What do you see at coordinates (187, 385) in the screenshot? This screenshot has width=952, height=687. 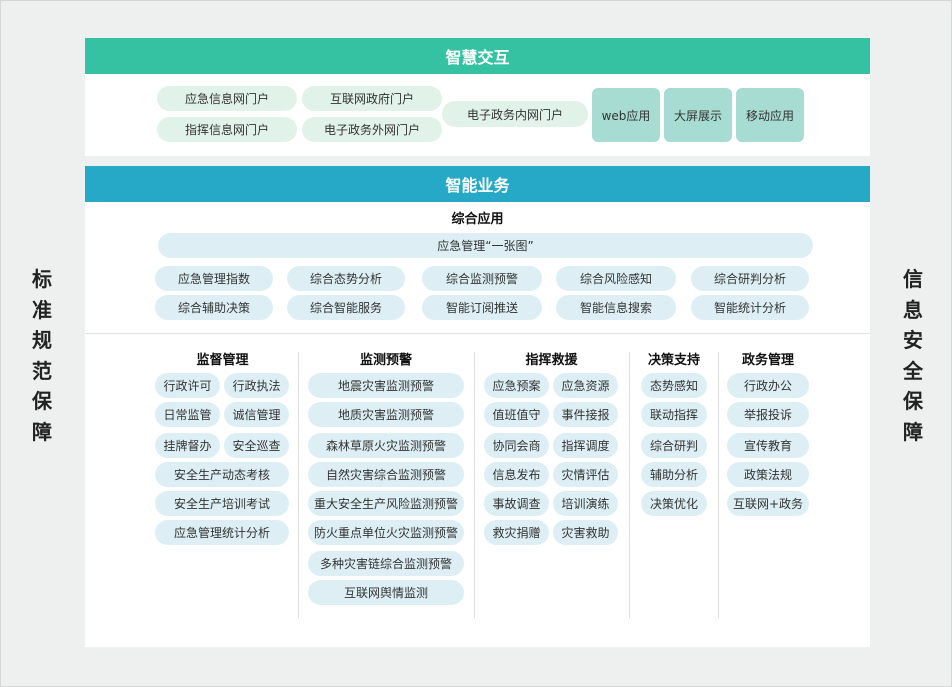 I see `supervision-item: 行政许可` at bounding box center [187, 385].